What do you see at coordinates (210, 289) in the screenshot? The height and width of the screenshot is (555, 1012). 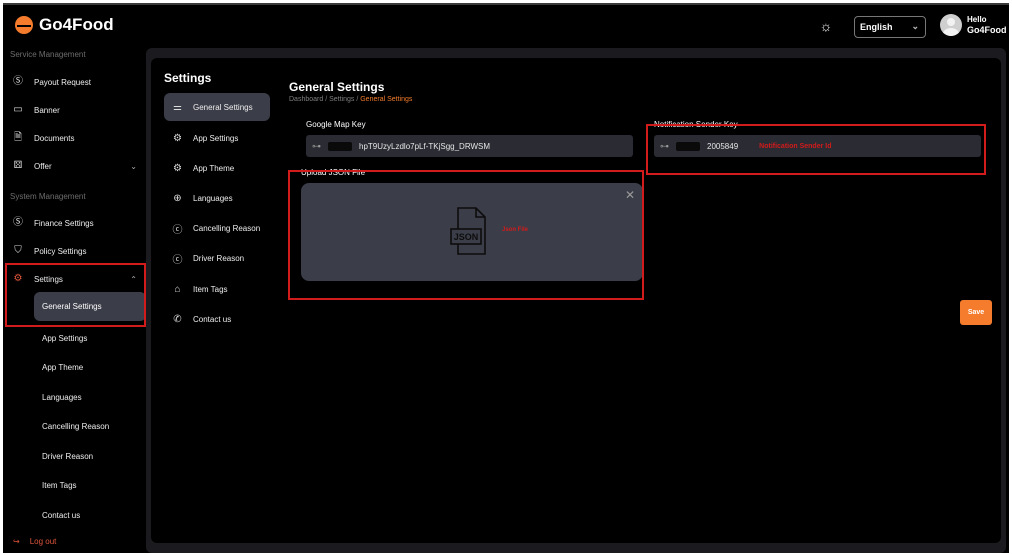 I see `settings-nav-label: Item Tags` at bounding box center [210, 289].